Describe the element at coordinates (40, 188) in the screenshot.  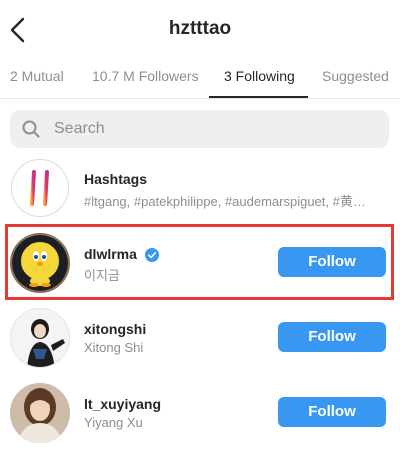
I see `hashtag-icon` at that location.